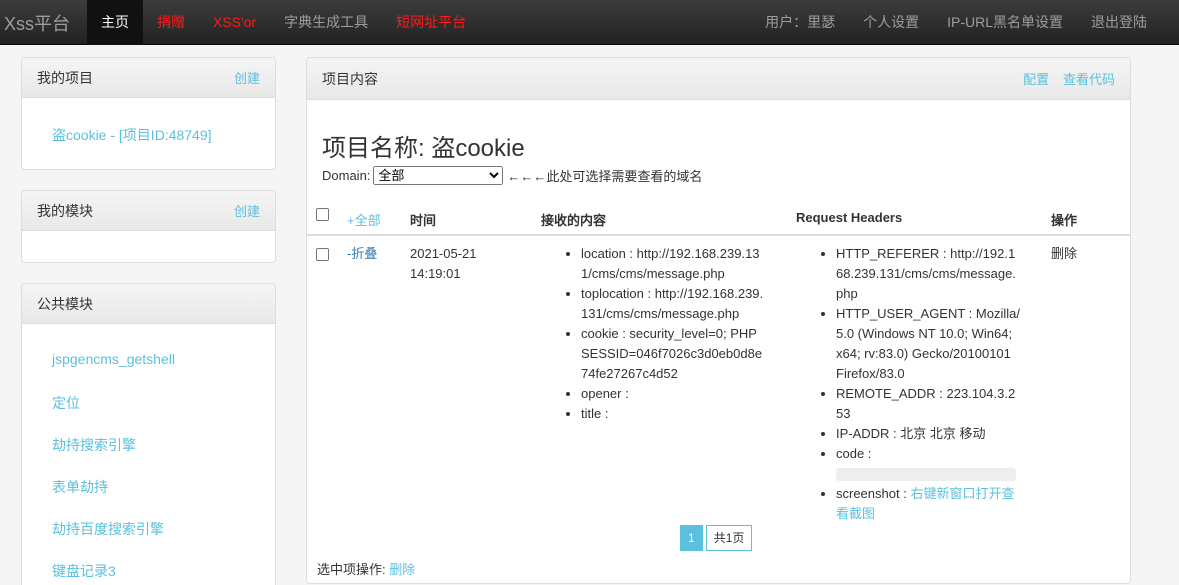 This screenshot has height=585, width=1179. What do you see at coordinates (1005, 22) in the screenshot?
I see `nav-blacklist: IP-URL黑名单设置` at bounding box center [1005, 22].